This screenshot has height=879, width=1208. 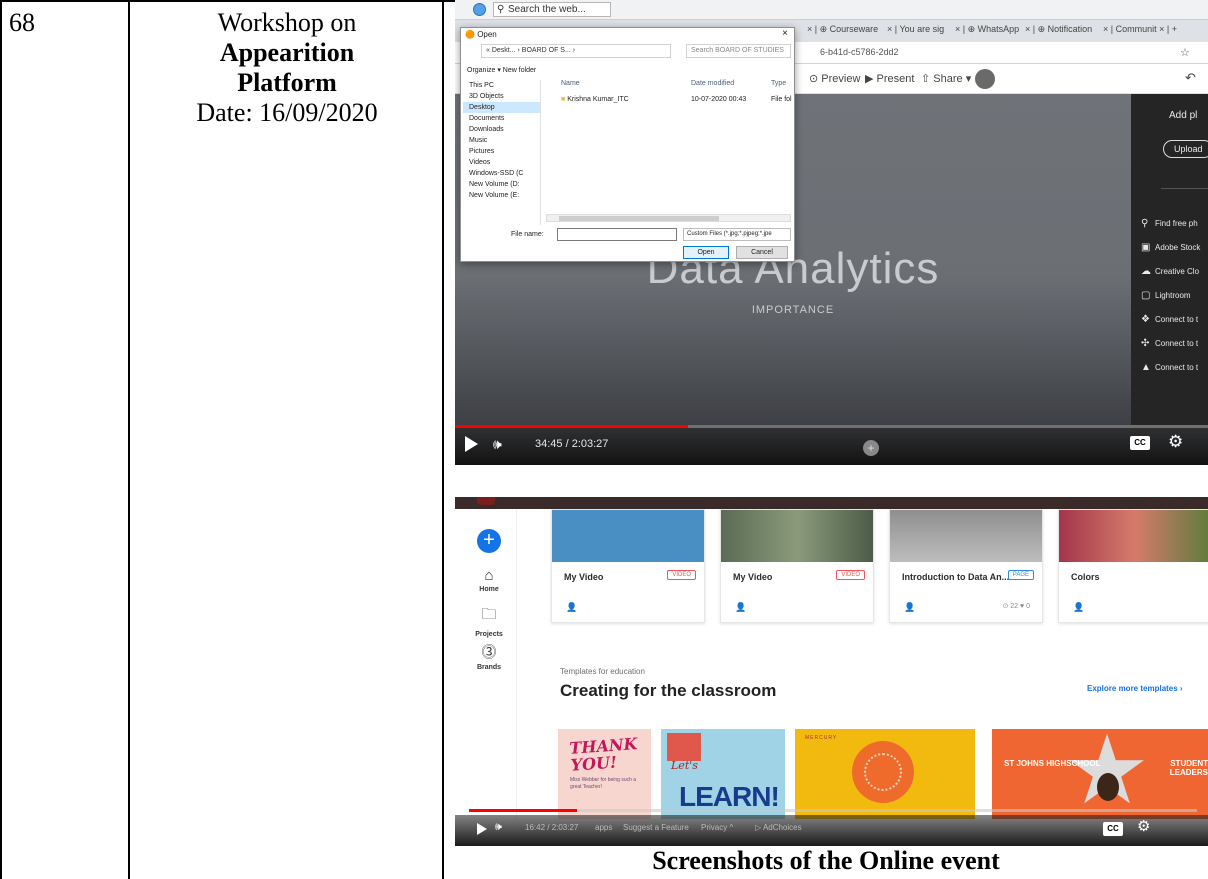 I want to click on browser-tab: × | ⊕ Notification, so click(x=1058, y=29).